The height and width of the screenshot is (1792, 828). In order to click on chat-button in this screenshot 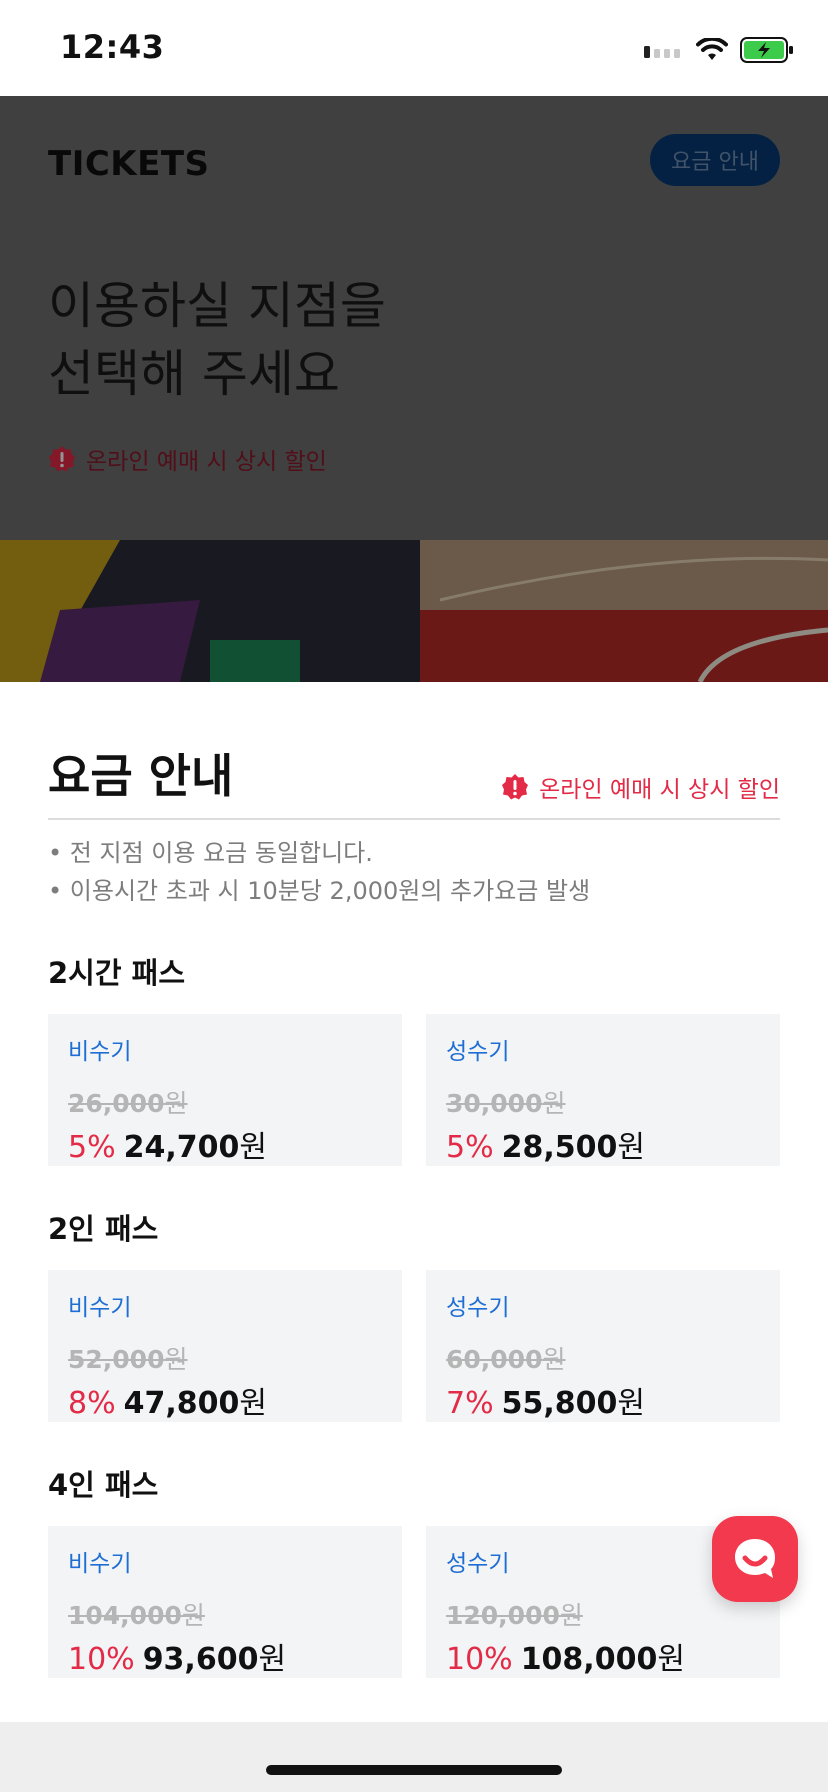, I will do `click(755, 1559)`.